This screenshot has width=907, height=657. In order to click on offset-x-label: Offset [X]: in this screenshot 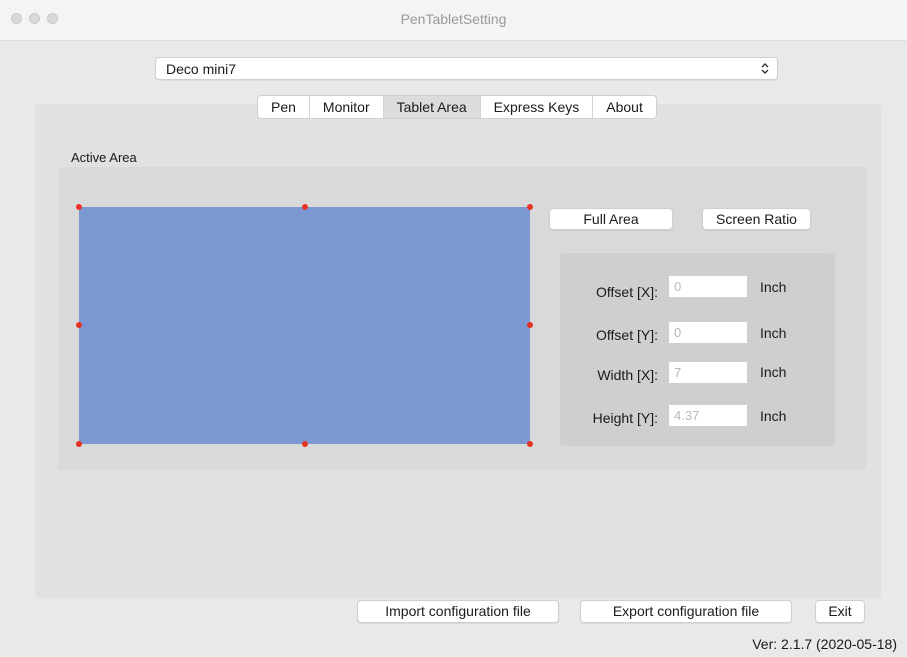, I will do `click(627, 292)`.